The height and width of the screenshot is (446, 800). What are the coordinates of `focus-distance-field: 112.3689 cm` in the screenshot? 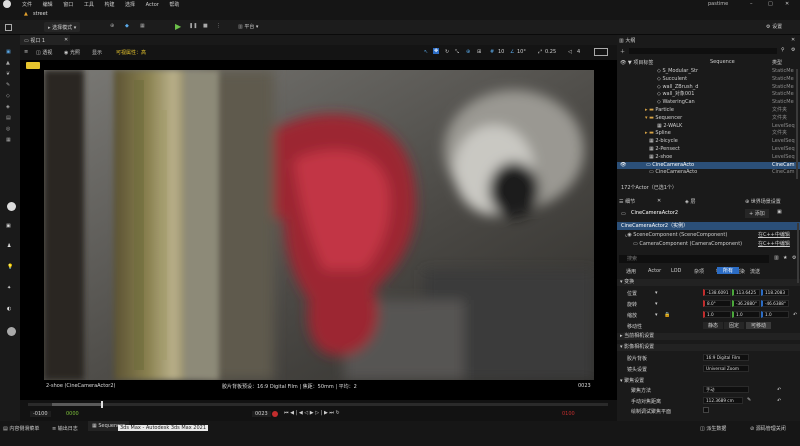 It's located at (723, 400).